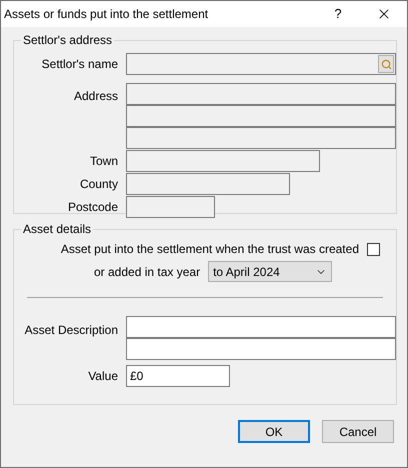 This screenshot has width=408, height=468. What do you see at coordinates (338, 14) in the screenshot?
I see `help-button: ?` at bounding box center [338, 14].